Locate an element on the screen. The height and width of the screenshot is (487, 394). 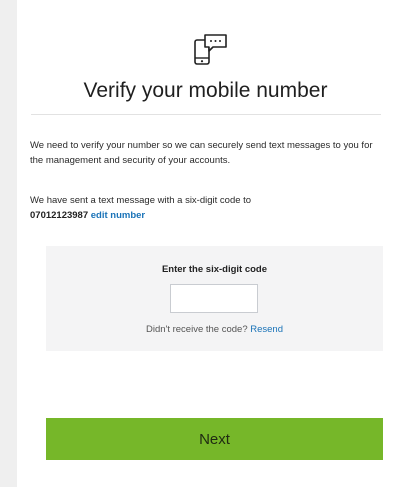
title-divider is located at coordinates (206, 114).